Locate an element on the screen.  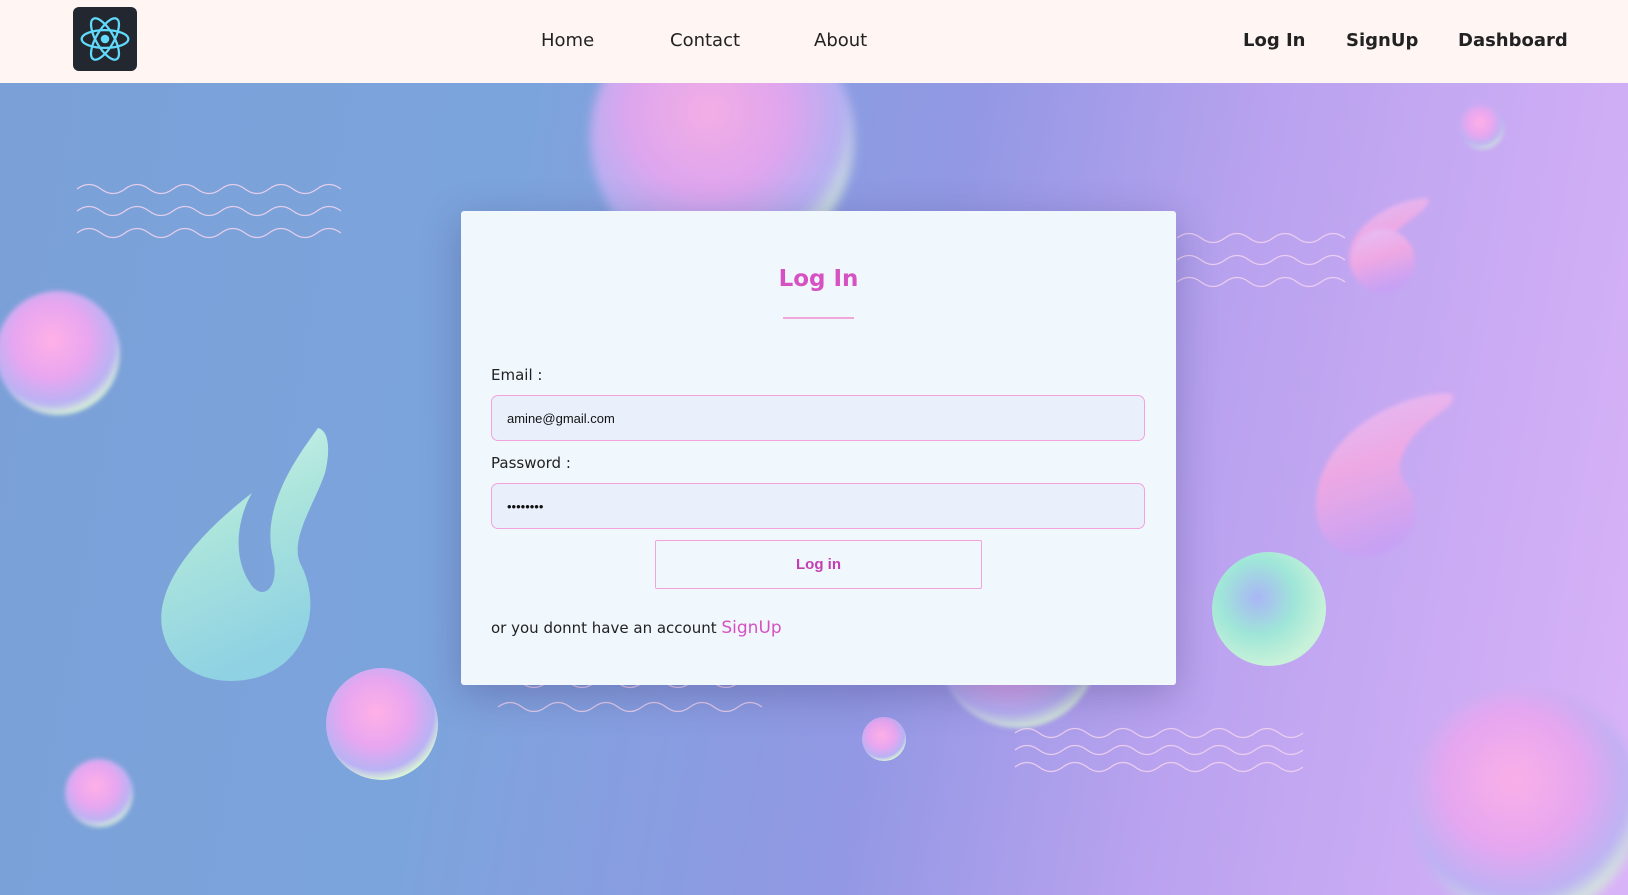
password-label: Password : is located at coordinates (531, 463).